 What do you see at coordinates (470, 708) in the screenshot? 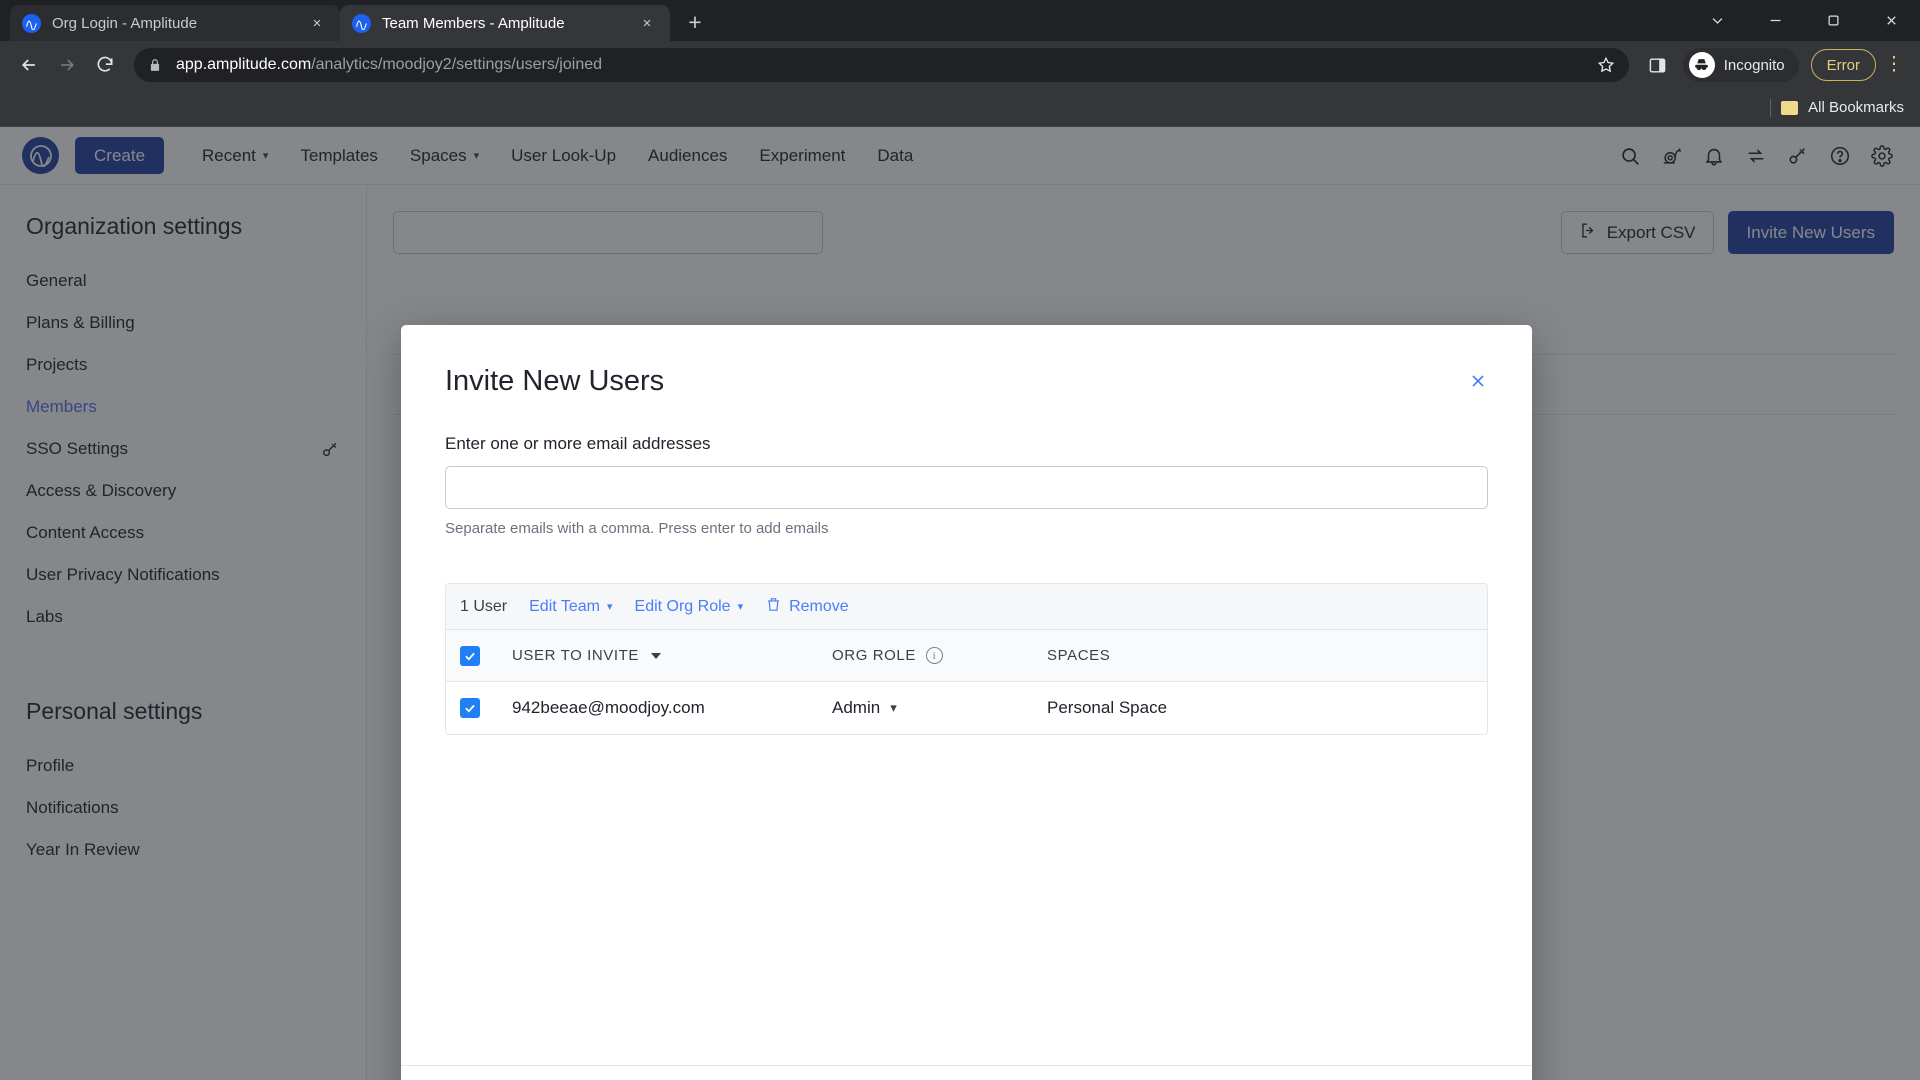
I see `row-checkbox` at bounding box center [470, 708].